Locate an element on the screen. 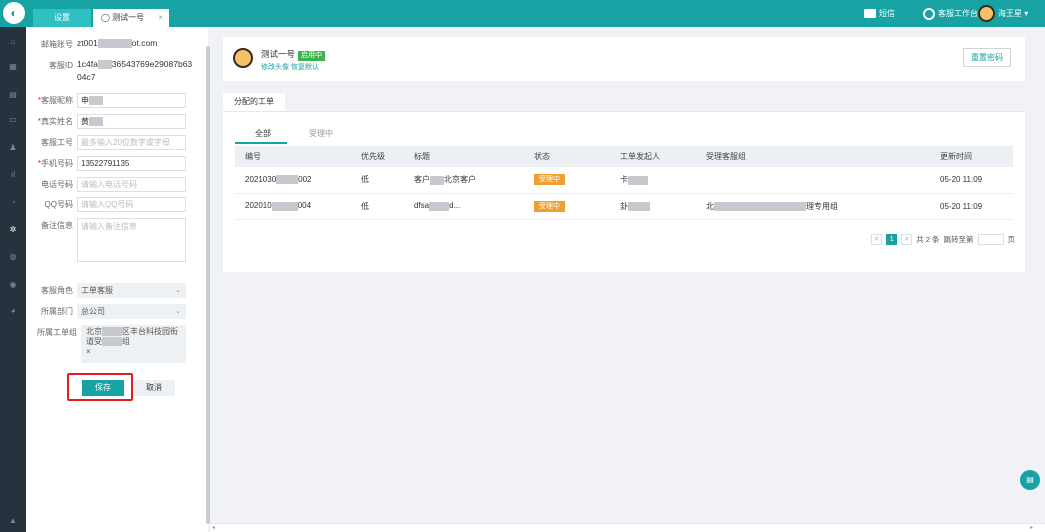 The image size is (1045, 532). page-jump-input is located at coordinates (990, 239).